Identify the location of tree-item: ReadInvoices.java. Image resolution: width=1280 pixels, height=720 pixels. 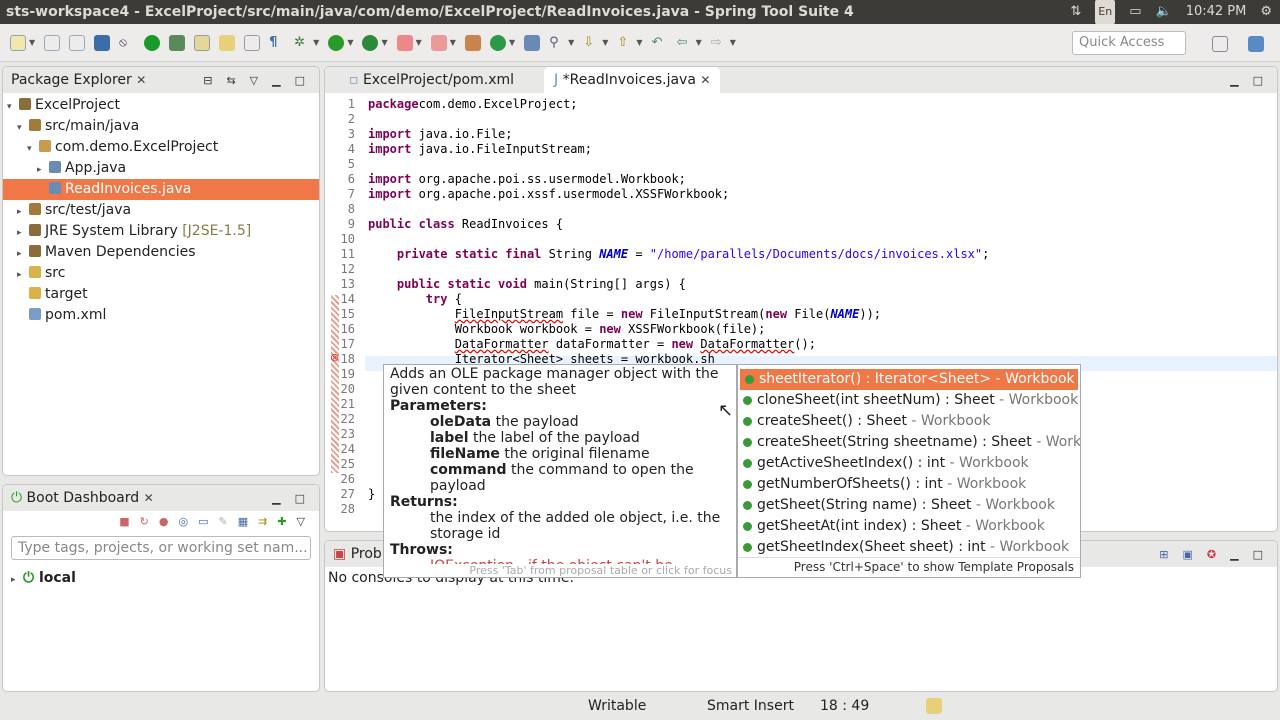
(161, 189).